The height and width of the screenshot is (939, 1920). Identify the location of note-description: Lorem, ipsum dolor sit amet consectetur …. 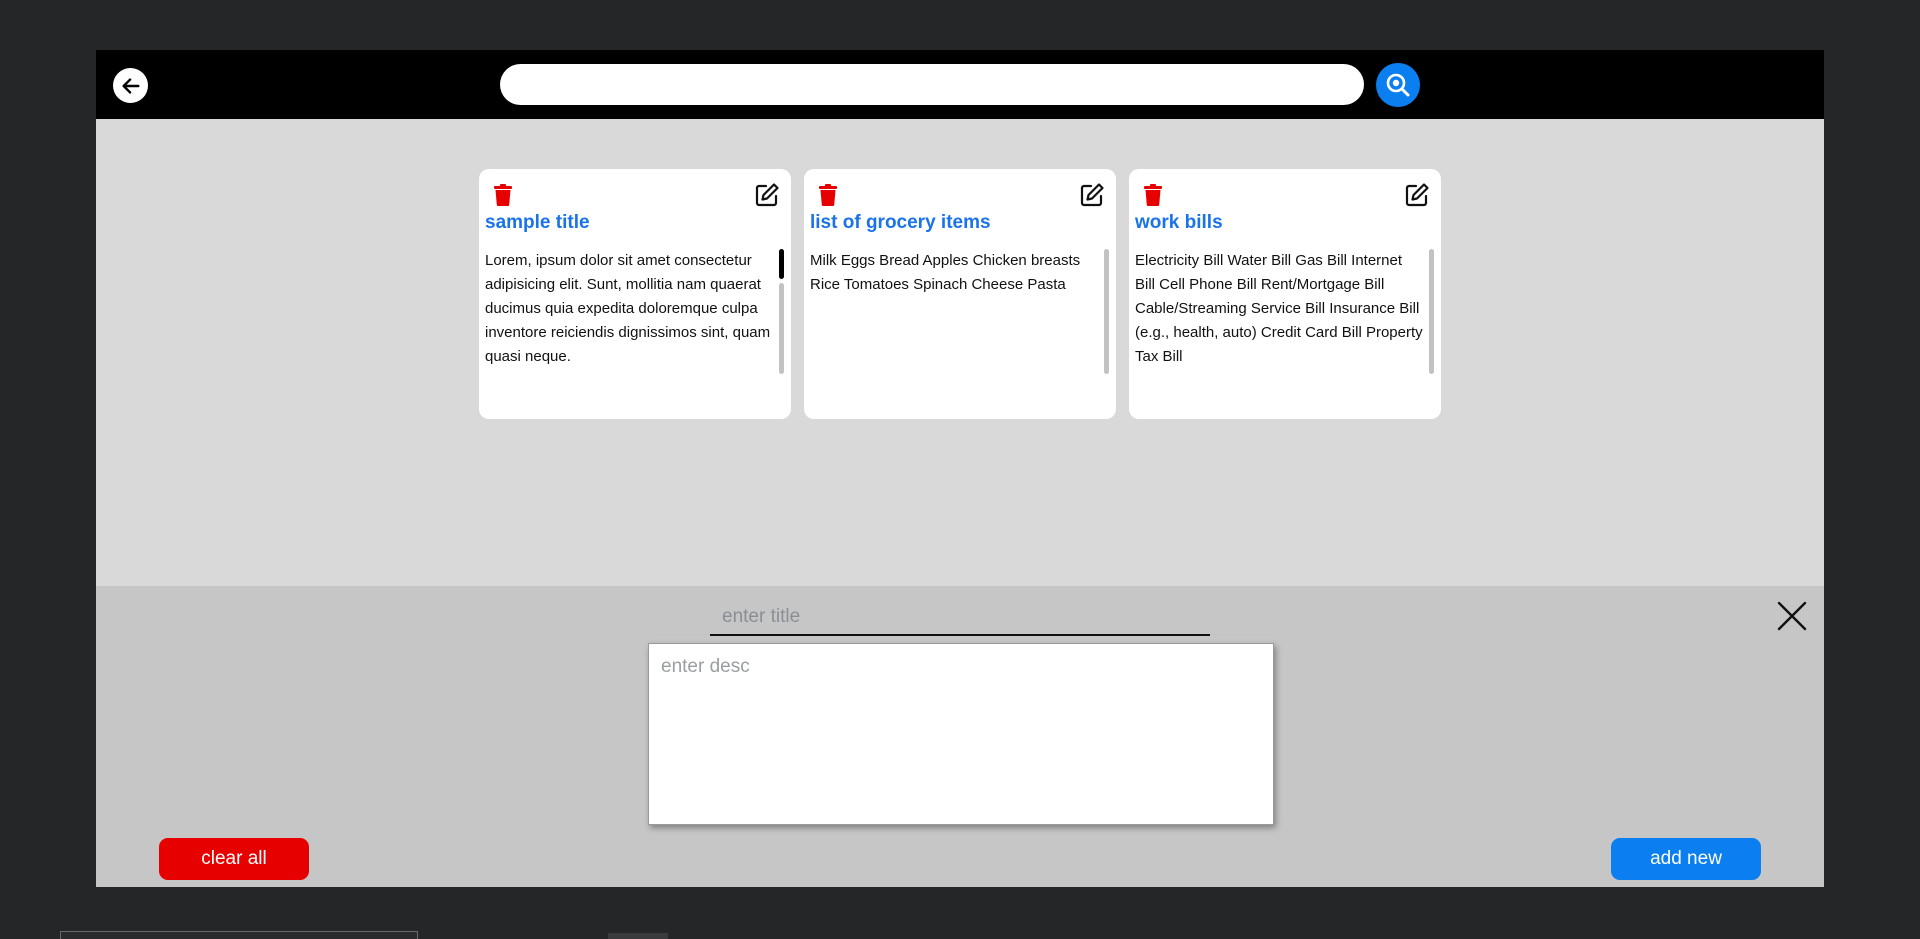
(628, 308).